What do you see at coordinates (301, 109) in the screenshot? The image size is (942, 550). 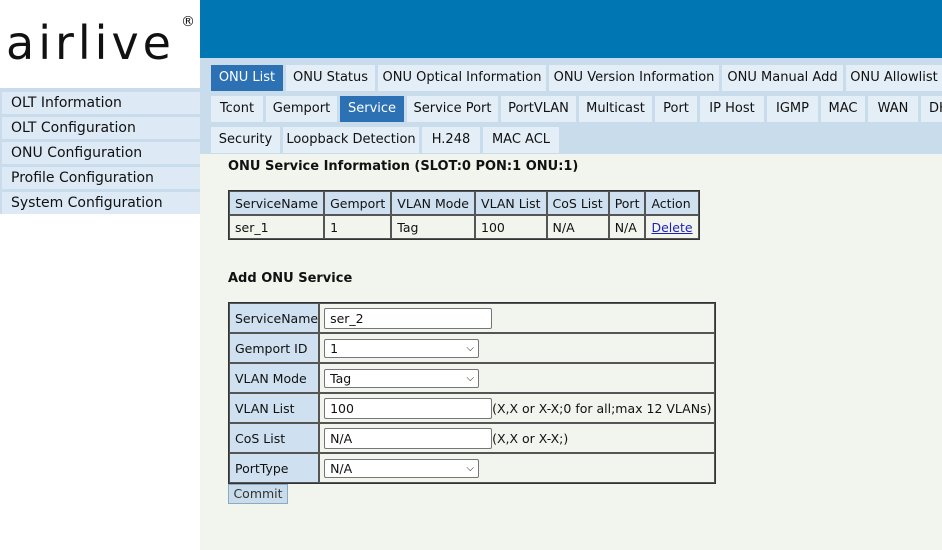 I see `tab-gemport: Gemport` at bounding box center [301, 109].